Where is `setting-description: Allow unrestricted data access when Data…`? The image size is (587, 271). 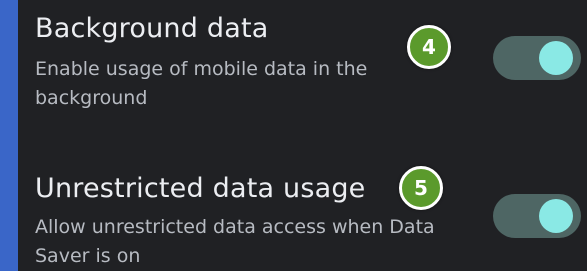
setting-description: Allow unrestricted data access when Data… is located at coordinates (235, 241).